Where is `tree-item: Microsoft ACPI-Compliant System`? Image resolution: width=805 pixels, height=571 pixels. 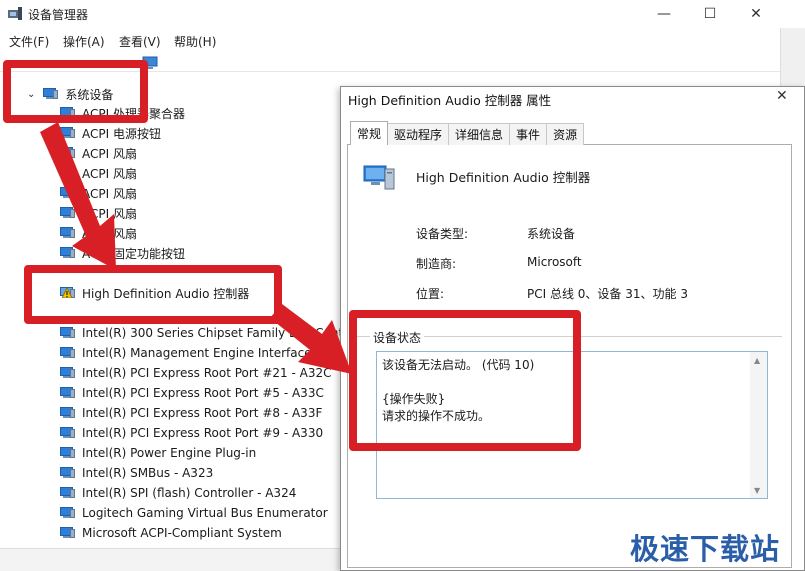 tree-item: Microsoft ACPI-Compliant System is located at coordinates (171, 533).